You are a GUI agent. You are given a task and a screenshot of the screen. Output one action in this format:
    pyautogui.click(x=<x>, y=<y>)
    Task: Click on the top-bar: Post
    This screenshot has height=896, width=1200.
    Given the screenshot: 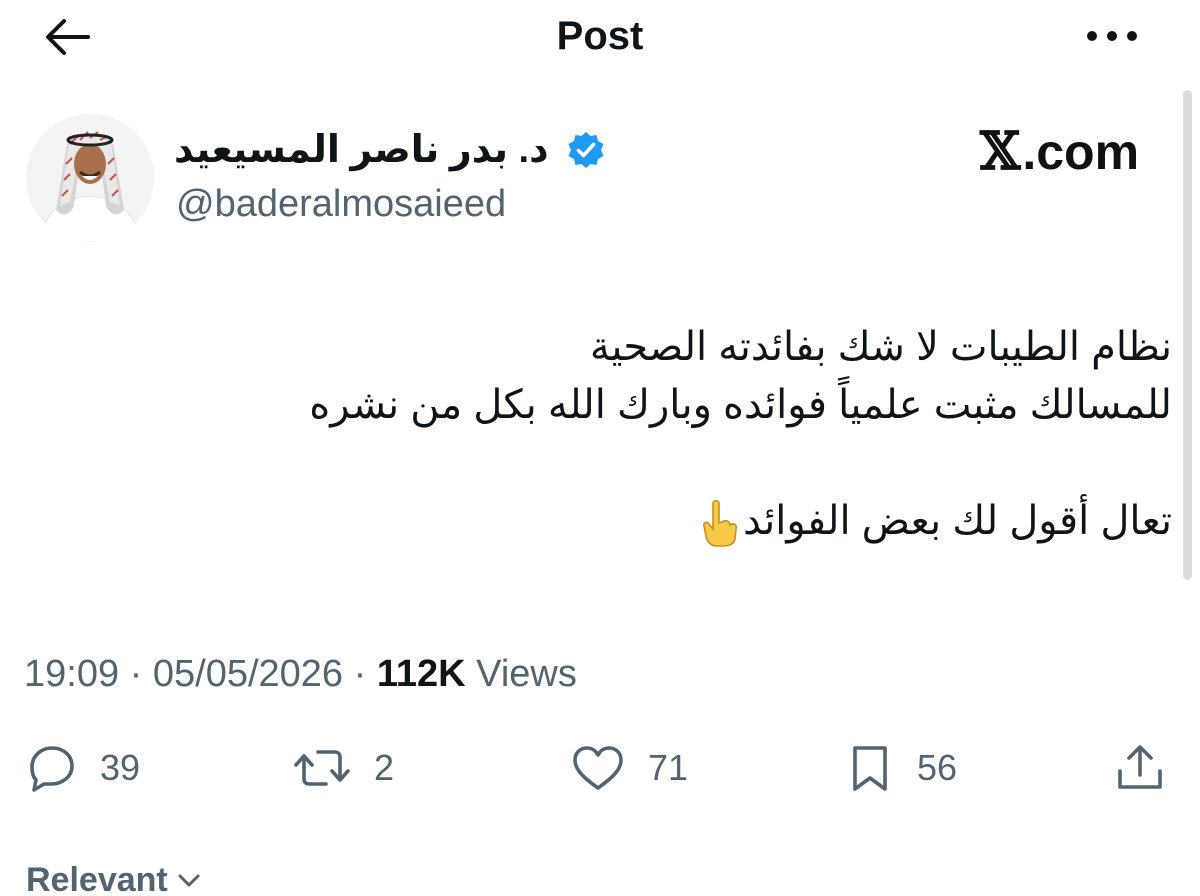 What is the action you would take?
    pyautogui.click(x=600, y=40)
    